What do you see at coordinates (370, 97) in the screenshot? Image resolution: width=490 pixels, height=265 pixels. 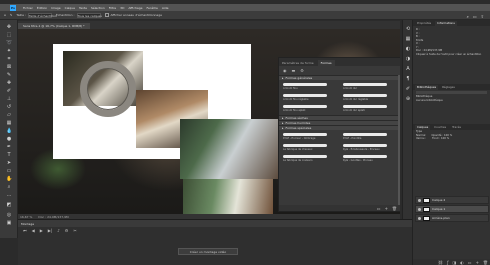 I see `brush-item: Arrondi dur réglable` at bounding box center [370, 97].